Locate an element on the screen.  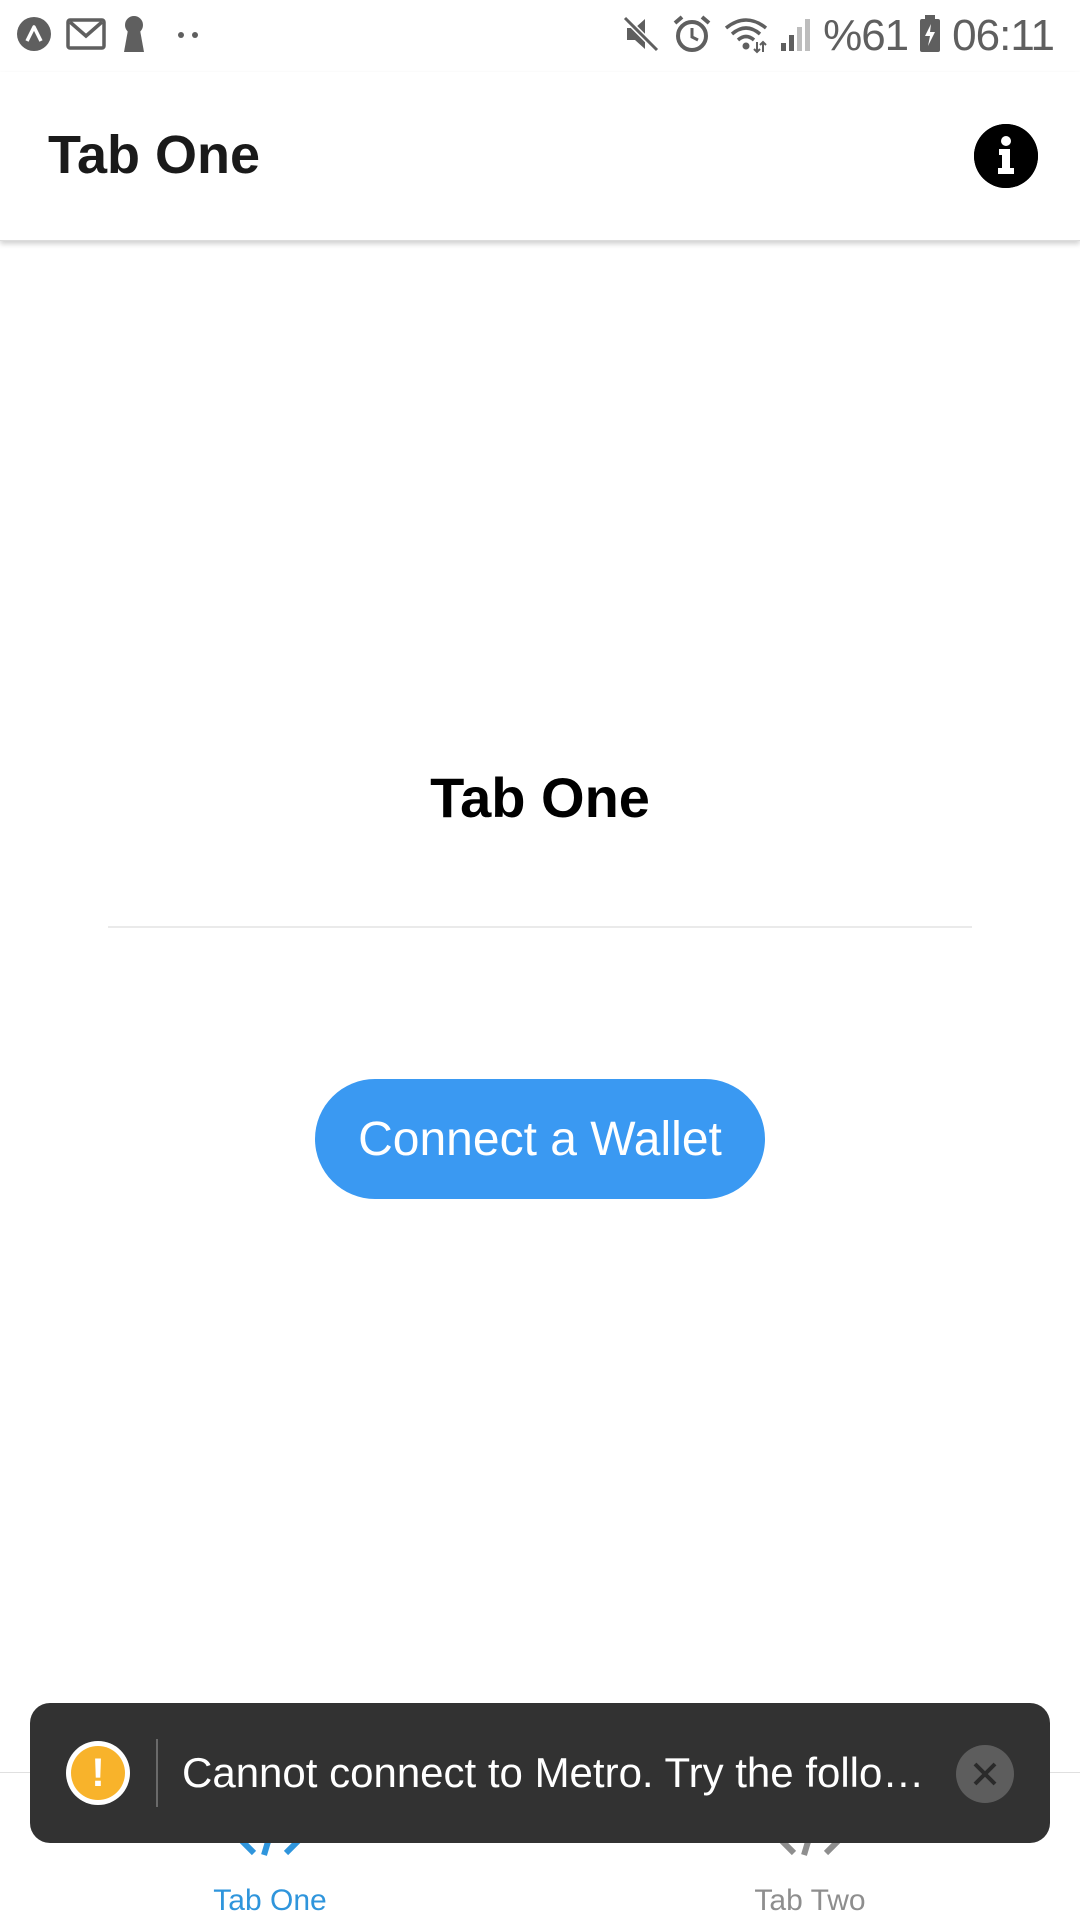
keyhole-icon is located at coordinates (134, 36).